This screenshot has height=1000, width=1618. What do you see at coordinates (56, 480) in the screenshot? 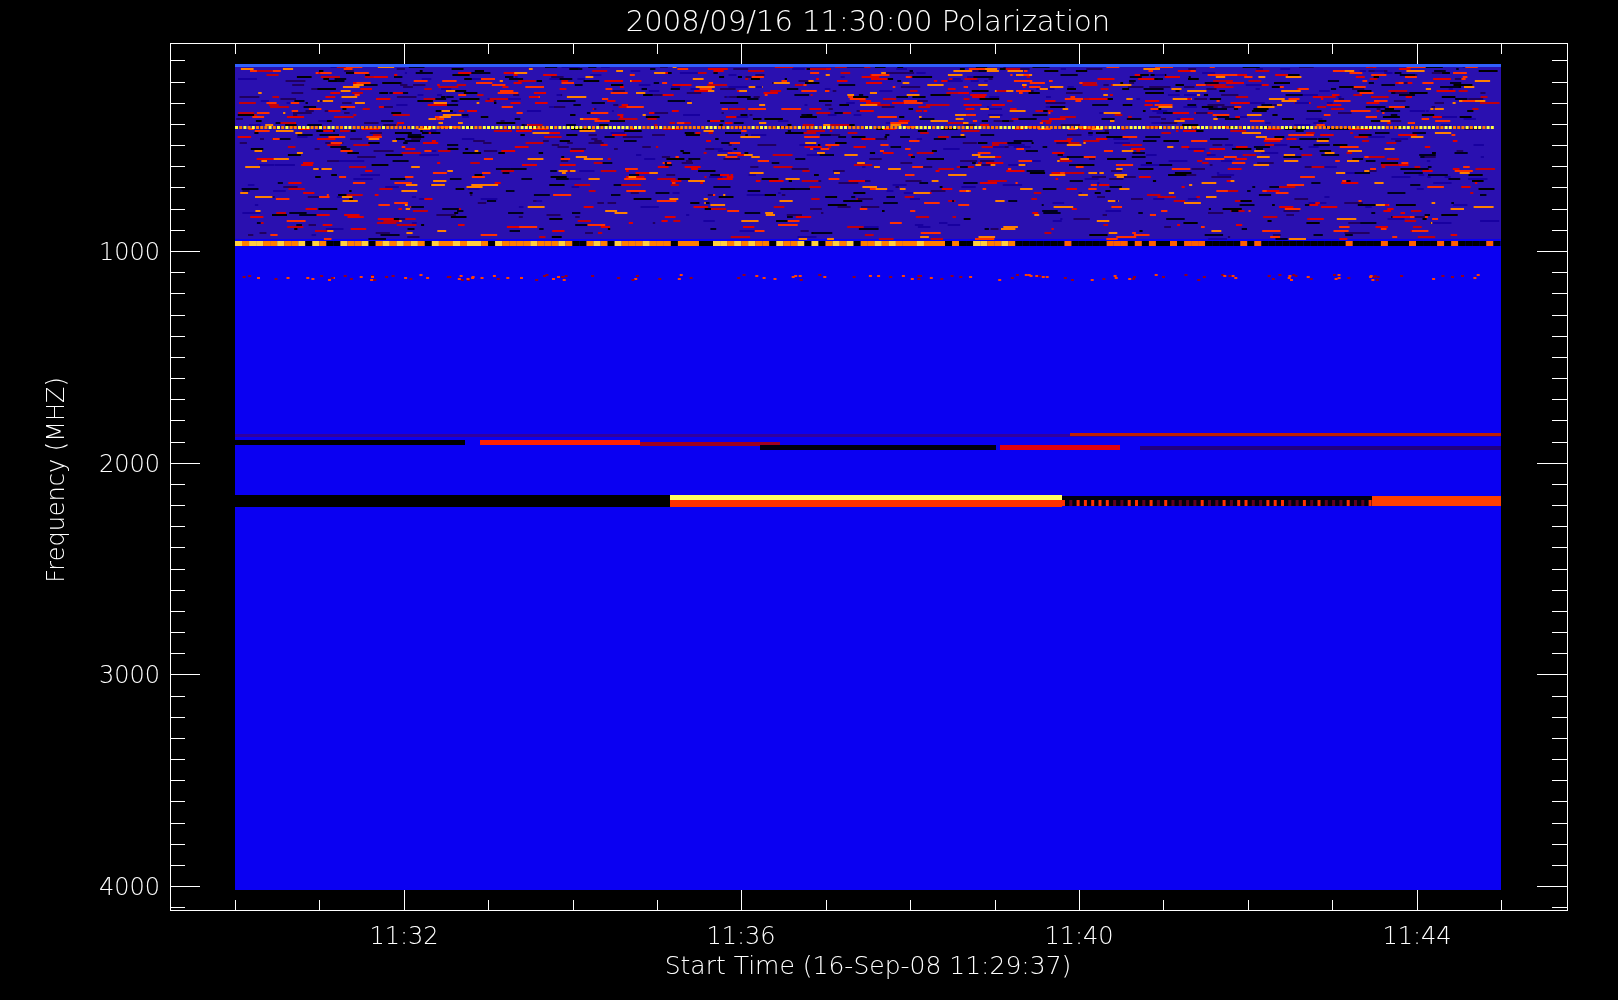
I see `axis-title: Frequency (MHZ)` at bounding box center [56, 480].